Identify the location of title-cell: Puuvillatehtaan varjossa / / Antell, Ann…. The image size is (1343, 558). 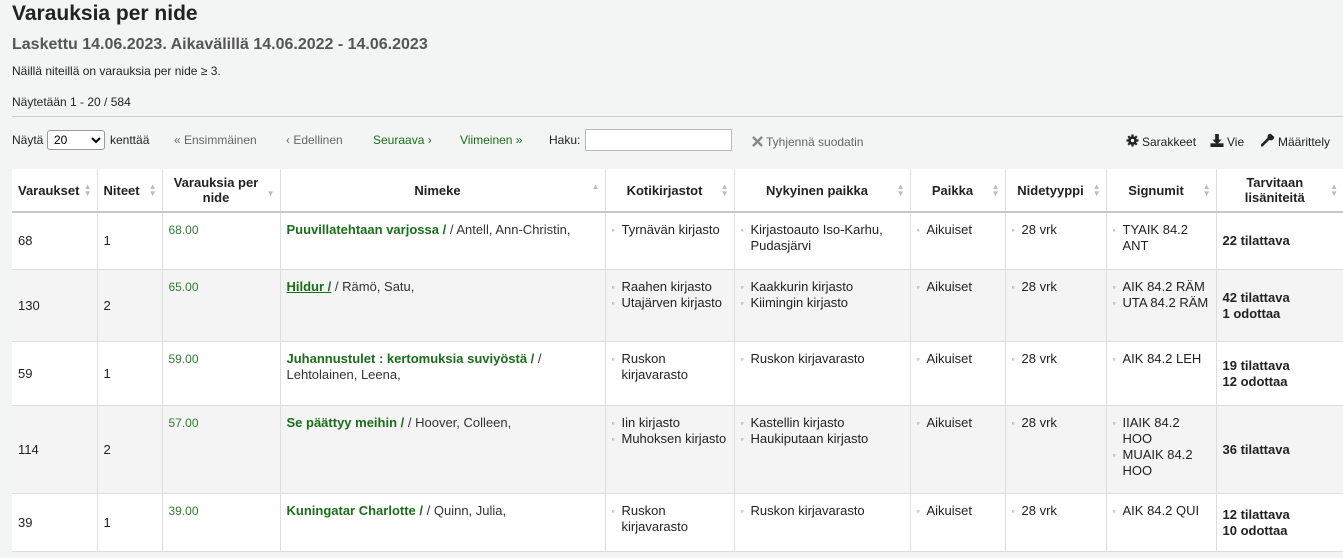
(443, 241).